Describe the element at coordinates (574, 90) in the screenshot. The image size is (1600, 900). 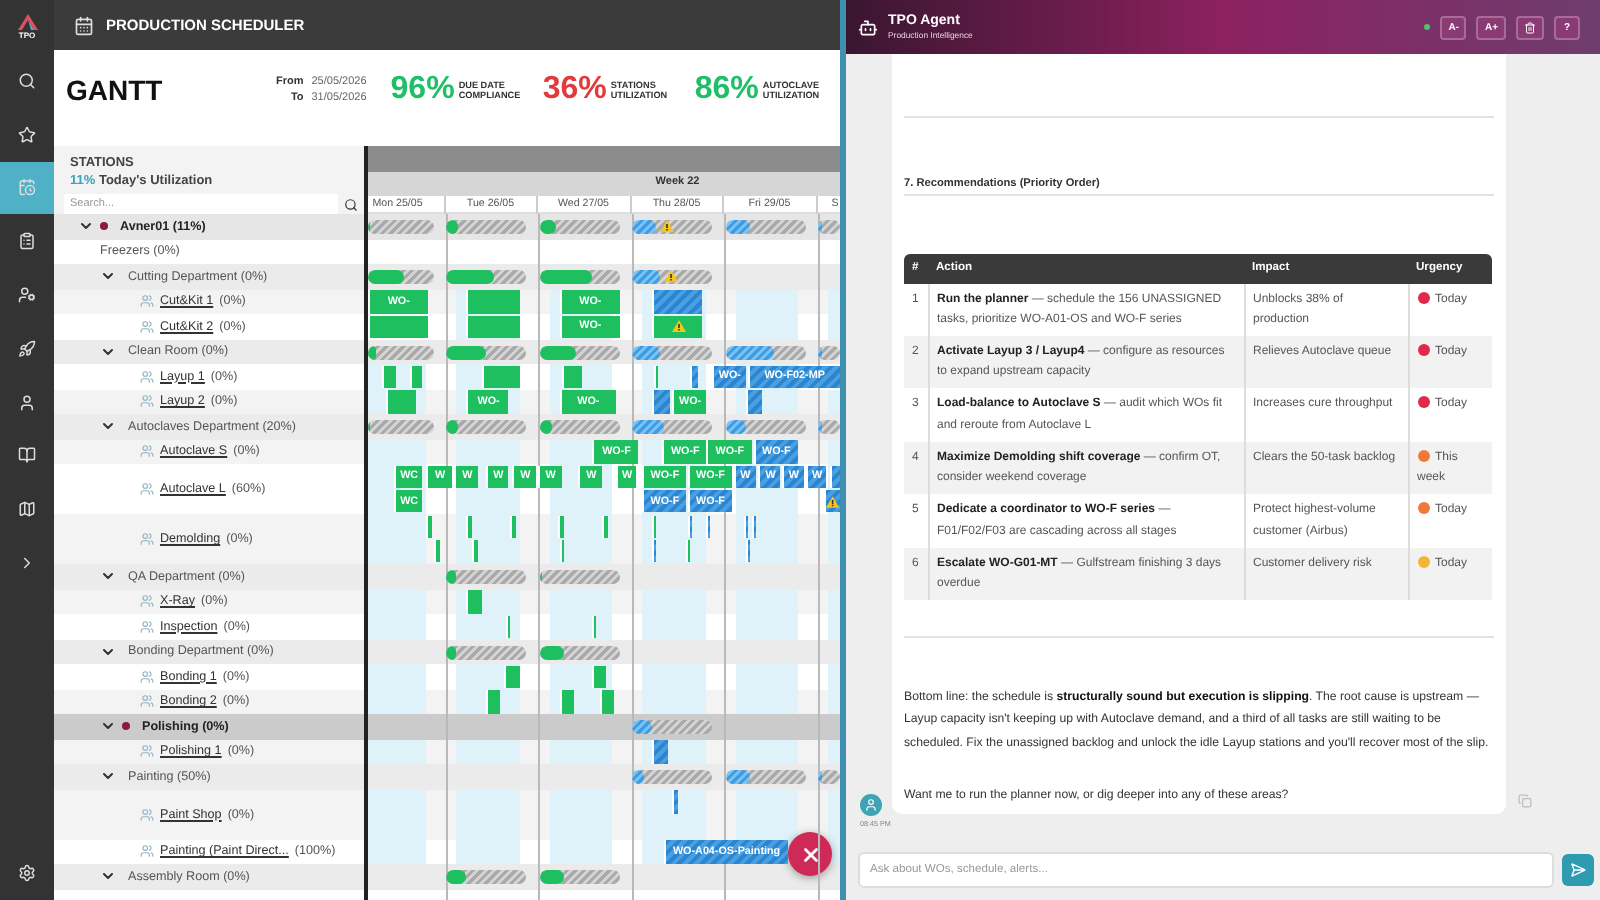
I see `kpi-value: 36%` at that location.